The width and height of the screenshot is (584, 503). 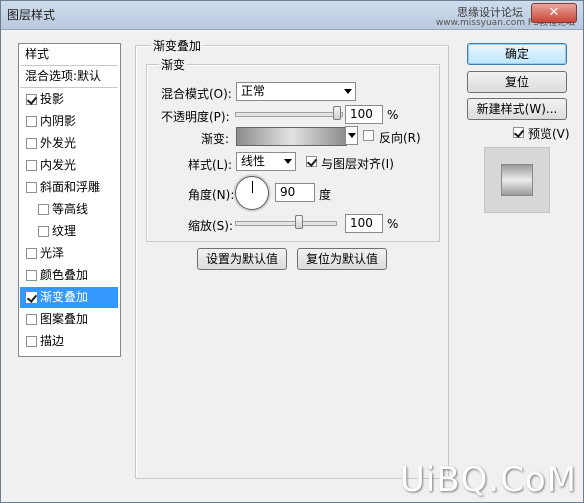 What do you see at coordinates (177, 45) in the screenshot?
I see `group-title: 渐变叠加` at bounding box center [177, 45].